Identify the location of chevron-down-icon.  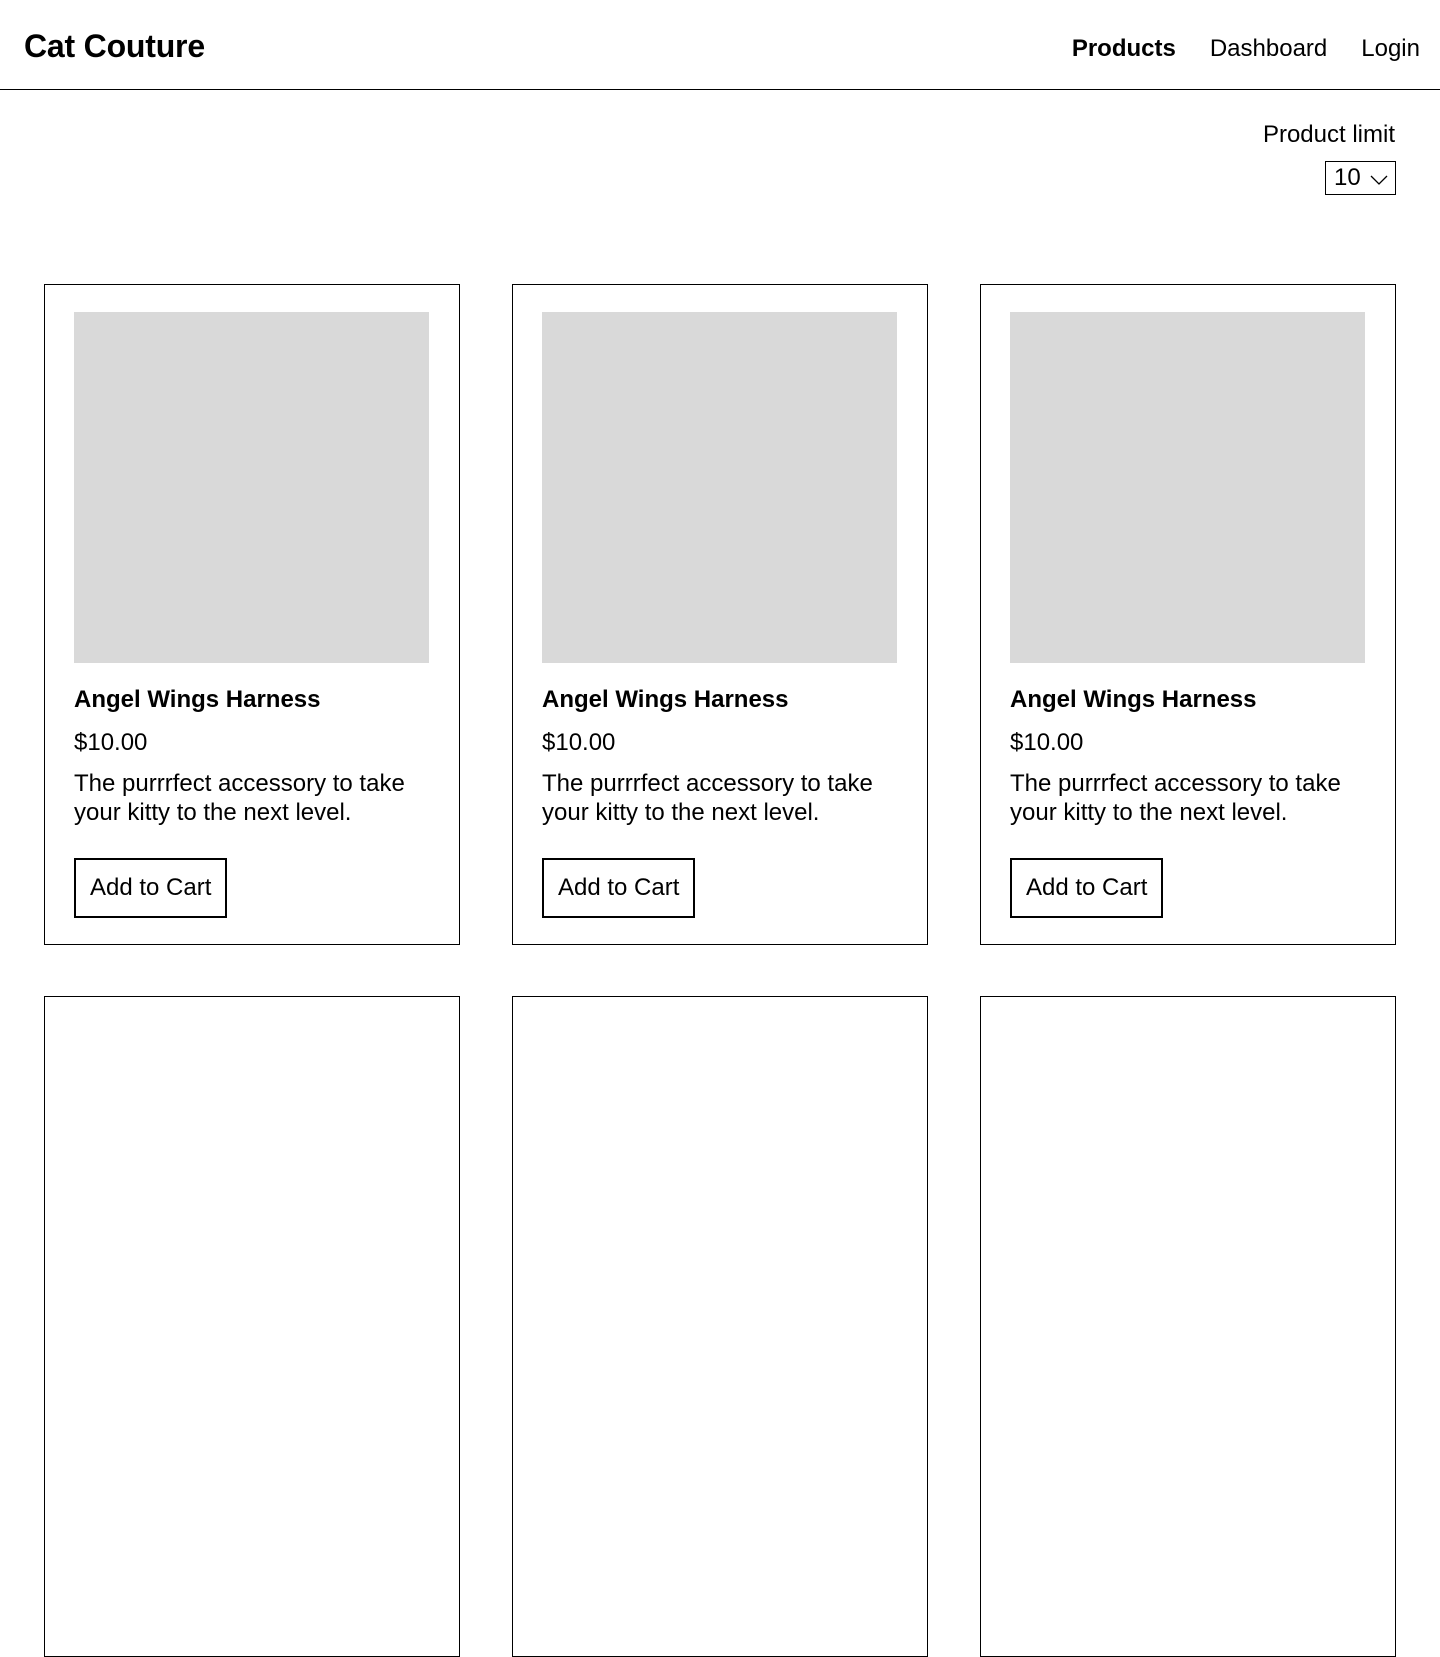
(1379, 180).